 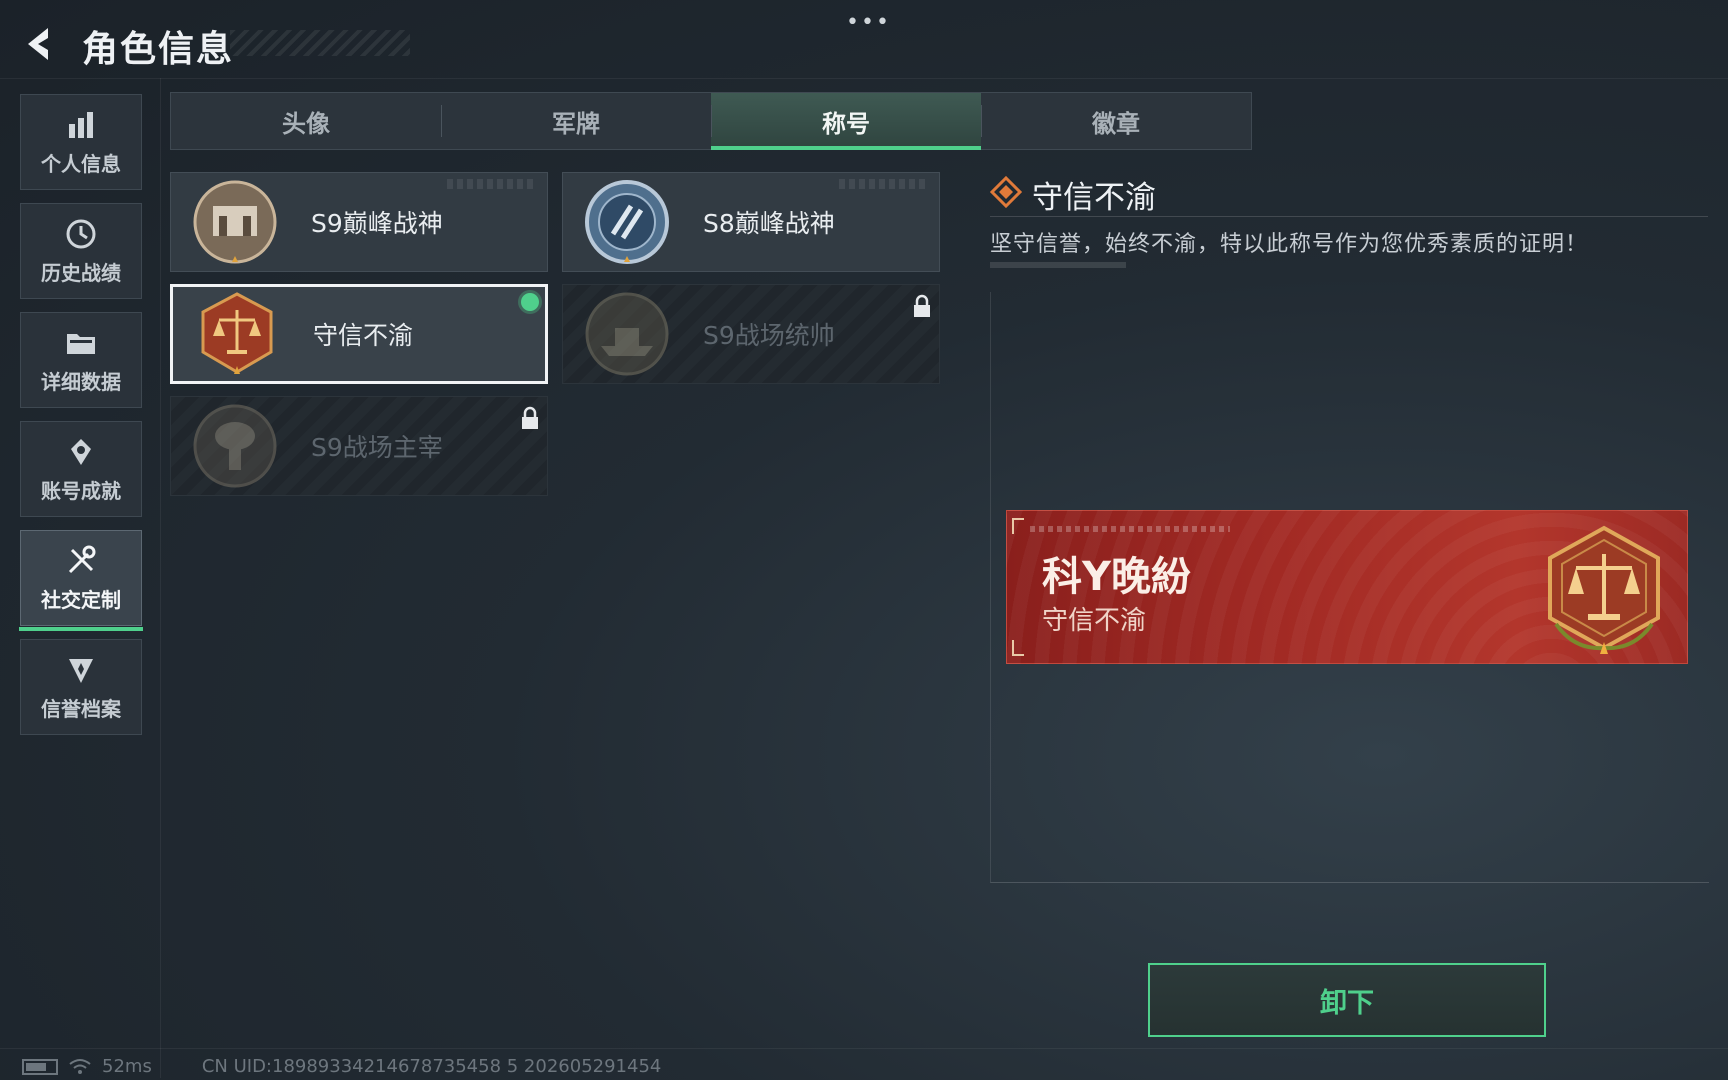 What do you see at coordinates (127, 1066) in the screenshot?
I see `ping-value: 52ms` at bounding box center [127, 1066].